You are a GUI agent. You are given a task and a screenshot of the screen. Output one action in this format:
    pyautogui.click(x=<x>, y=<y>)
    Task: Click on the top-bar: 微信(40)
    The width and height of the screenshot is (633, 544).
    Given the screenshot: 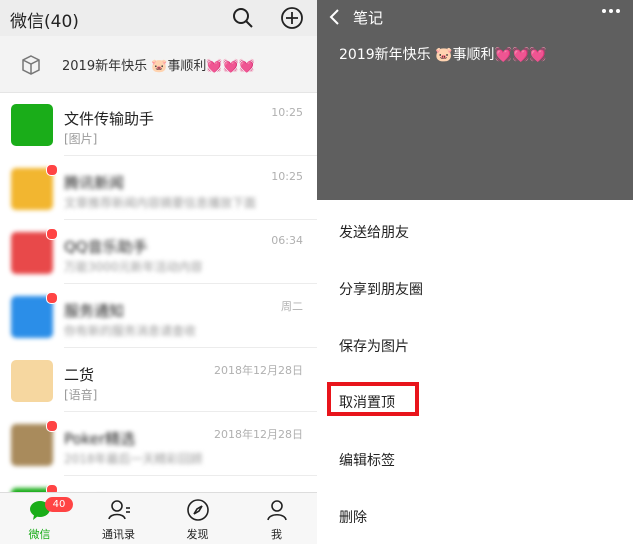 What is the action you would take?
    pyautogui.click(x=158, y=18)
    